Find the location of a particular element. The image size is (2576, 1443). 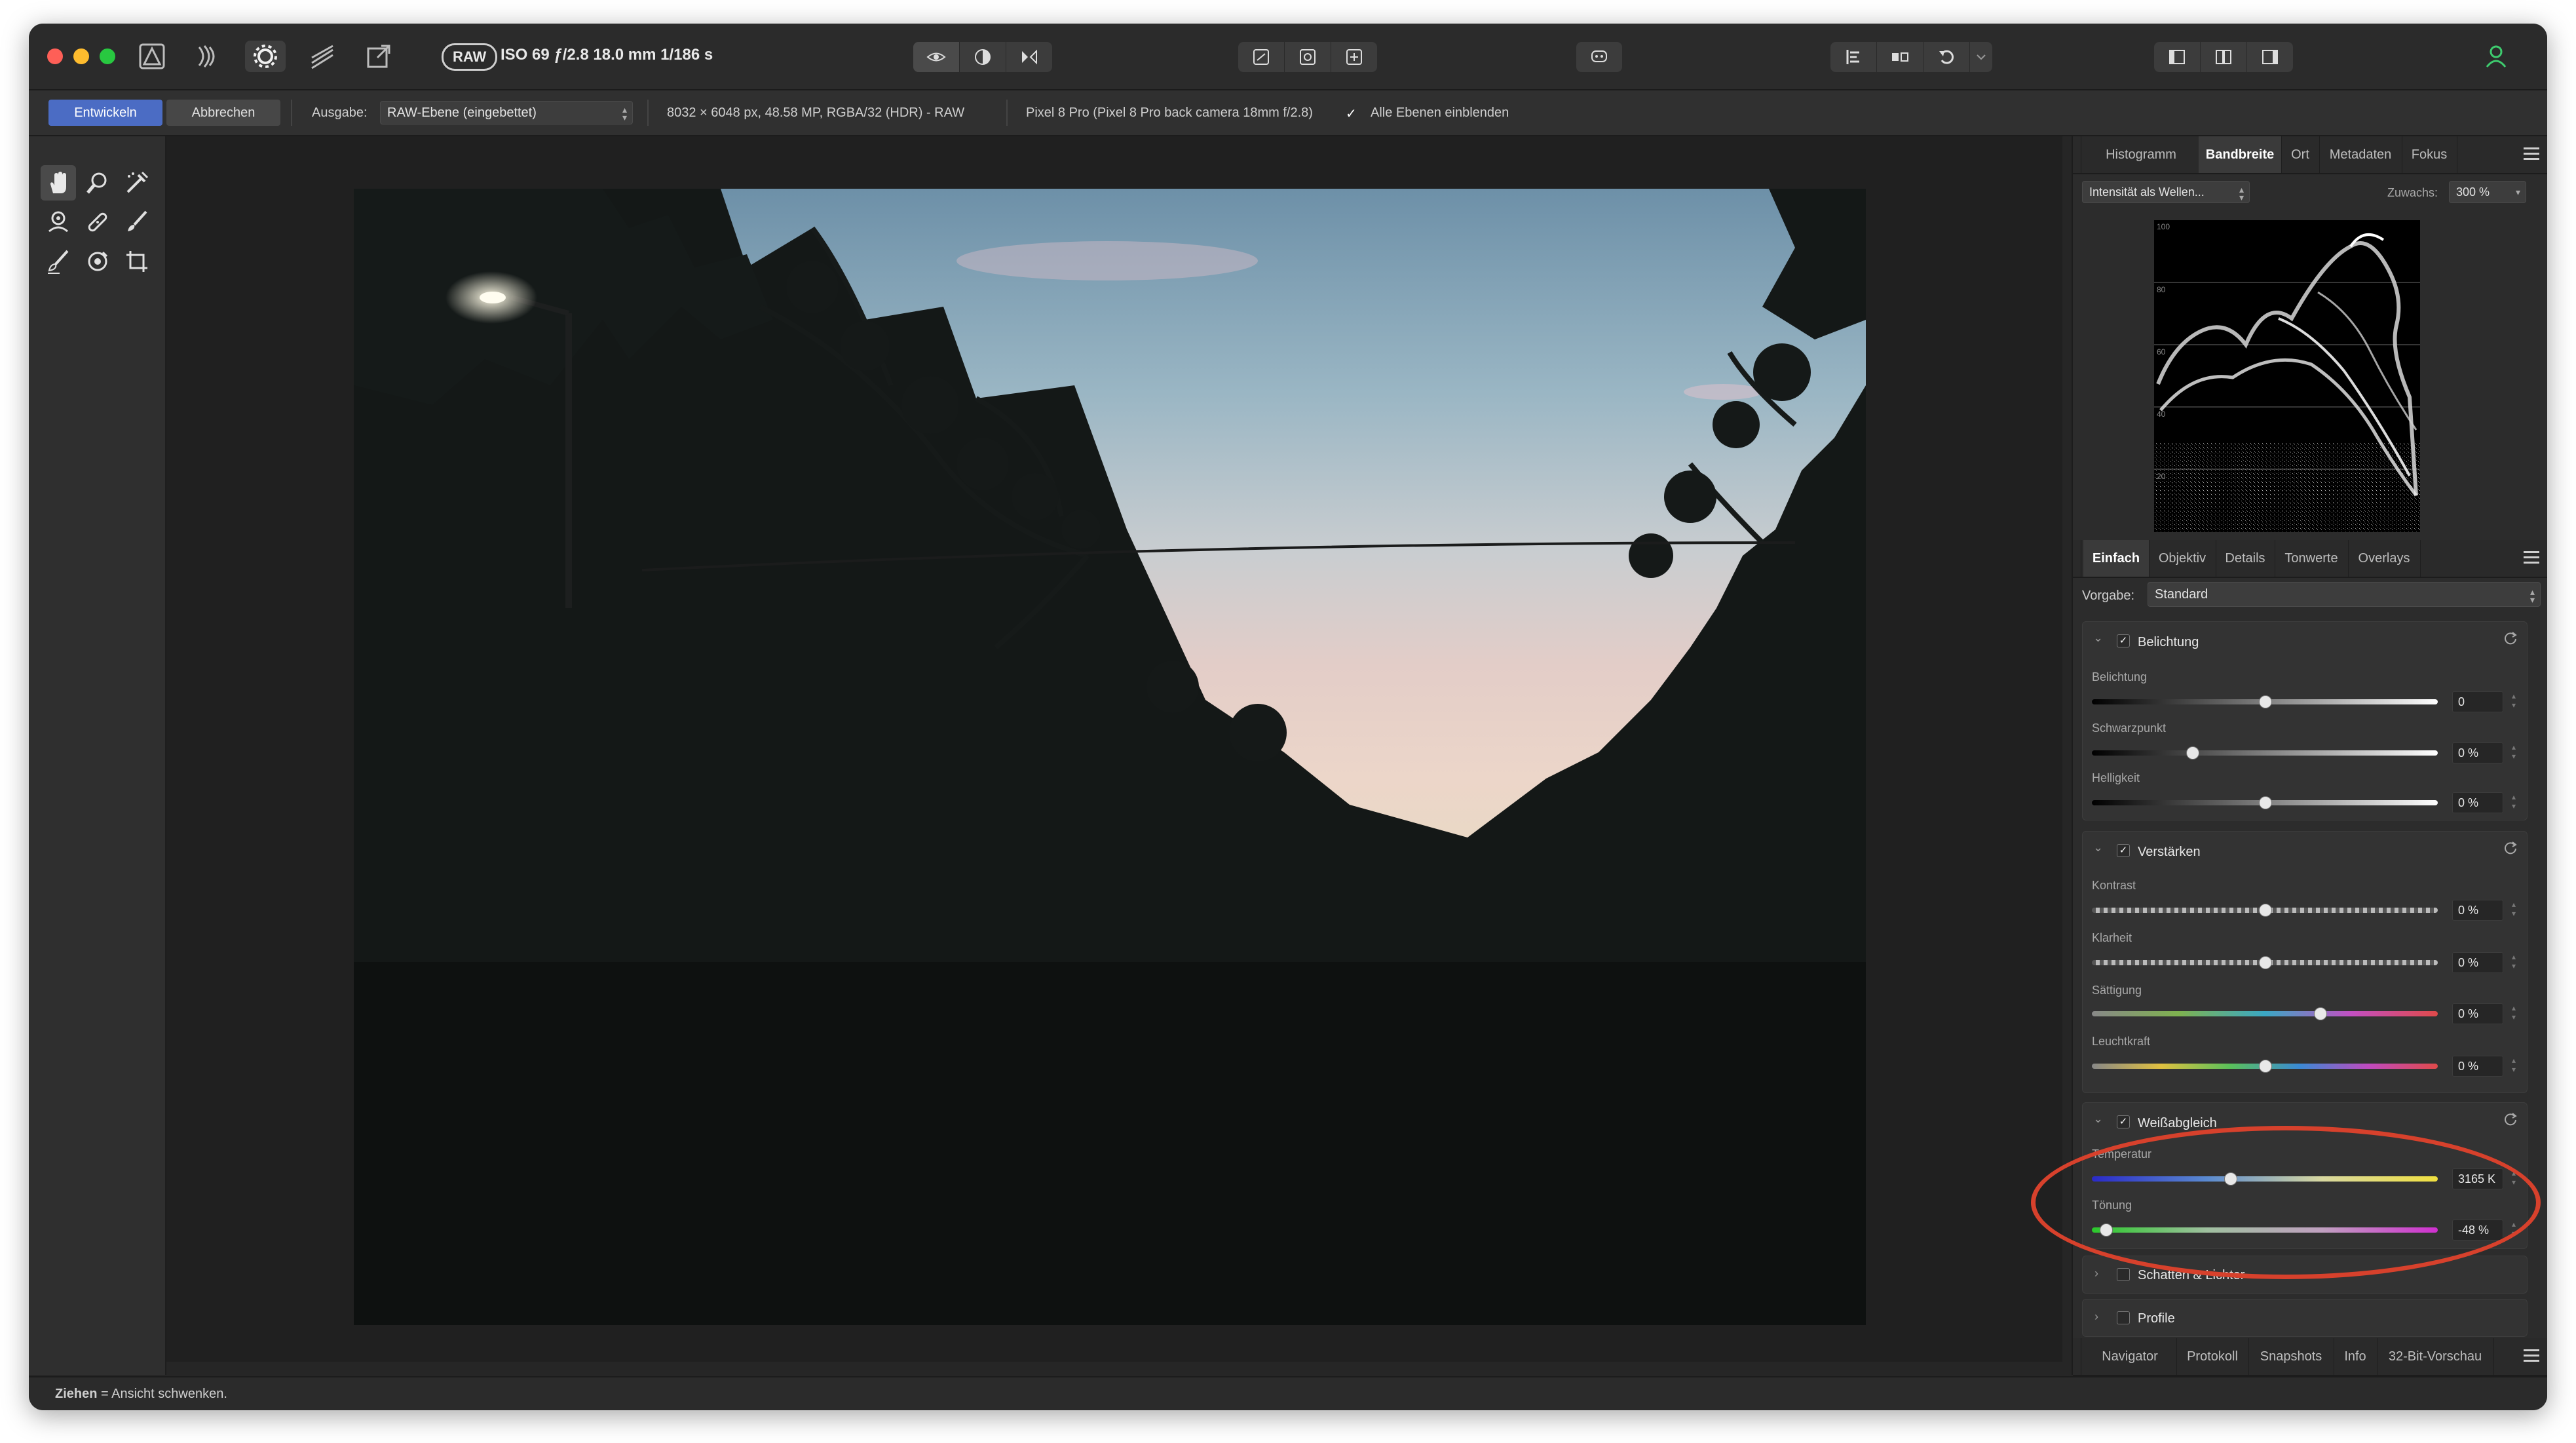

brightness-slider is located at coordinates (2265, 802).